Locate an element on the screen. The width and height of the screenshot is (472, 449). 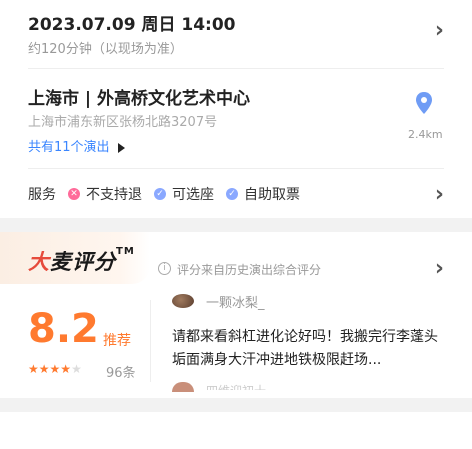
venue-distance: 2.4km is located at coordinates (425, 134).